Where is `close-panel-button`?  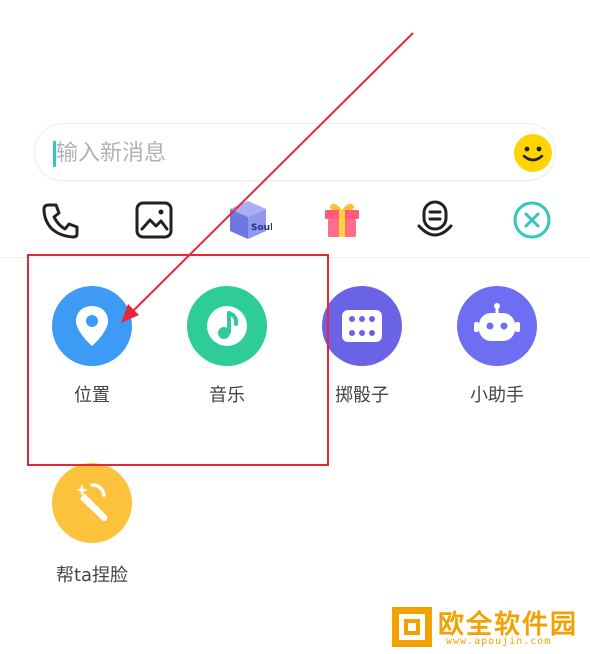
close-panel-button is located at coordinates (532, 220).